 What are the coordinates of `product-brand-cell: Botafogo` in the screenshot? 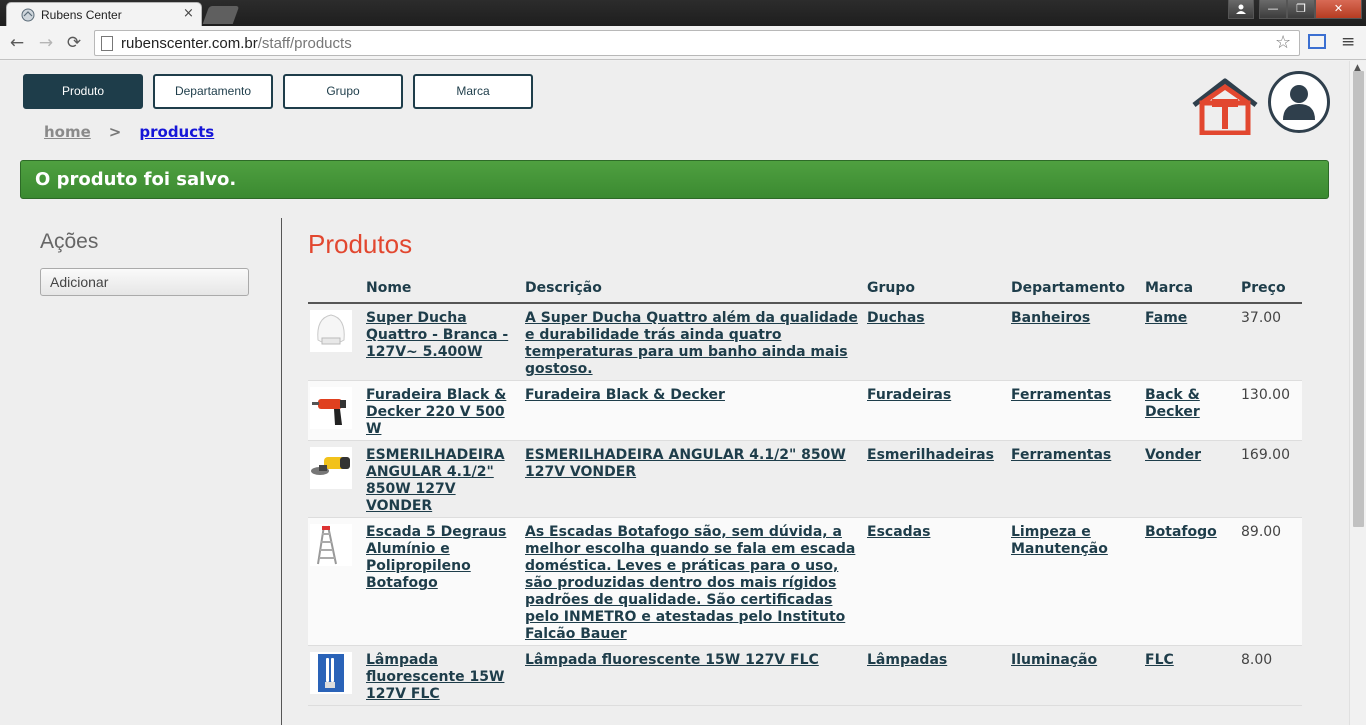 It's located at (1191, 581).